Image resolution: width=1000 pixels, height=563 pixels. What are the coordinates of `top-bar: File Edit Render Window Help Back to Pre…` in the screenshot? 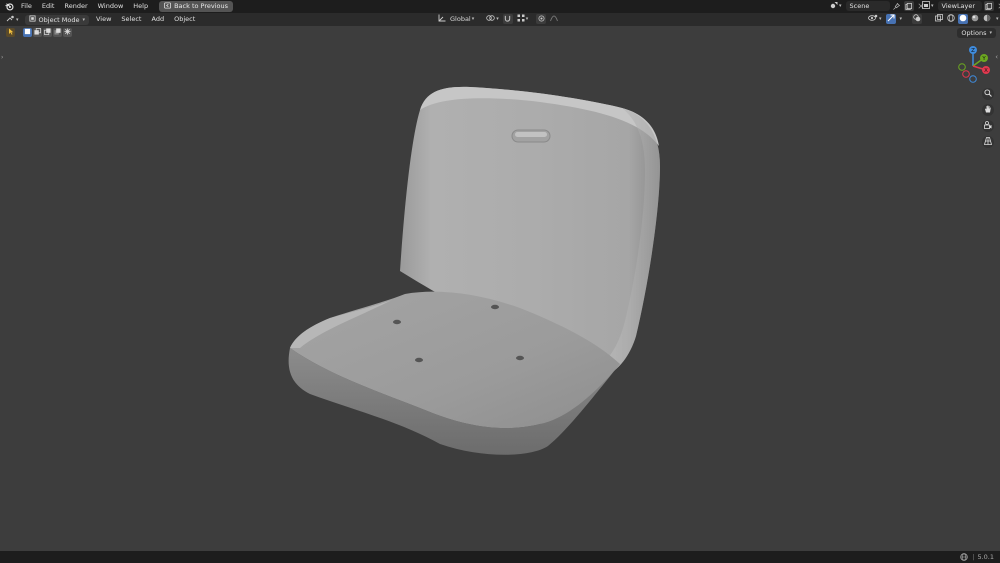 It's located at (500, 6).